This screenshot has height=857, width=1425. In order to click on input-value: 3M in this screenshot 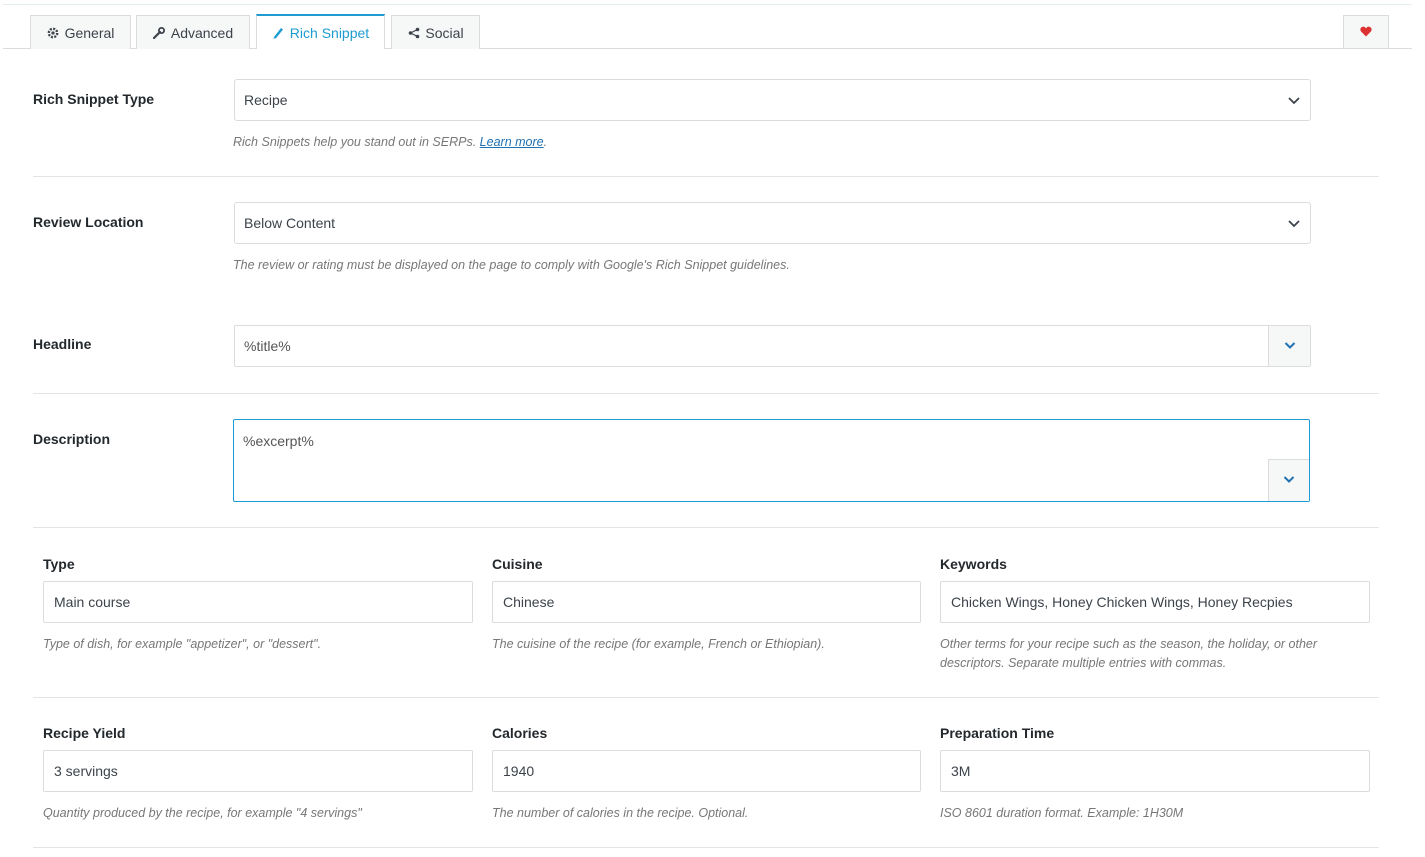, I will do `click(961, 771)`.